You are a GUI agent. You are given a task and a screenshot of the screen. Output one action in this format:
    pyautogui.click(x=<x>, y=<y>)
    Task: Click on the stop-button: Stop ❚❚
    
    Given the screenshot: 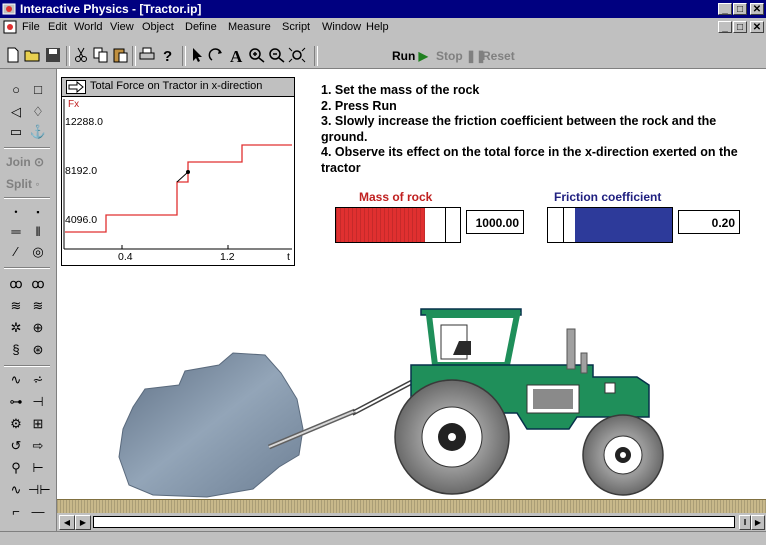 What is the action you would take?
    pyautogui.click(x=461, y=56)
    